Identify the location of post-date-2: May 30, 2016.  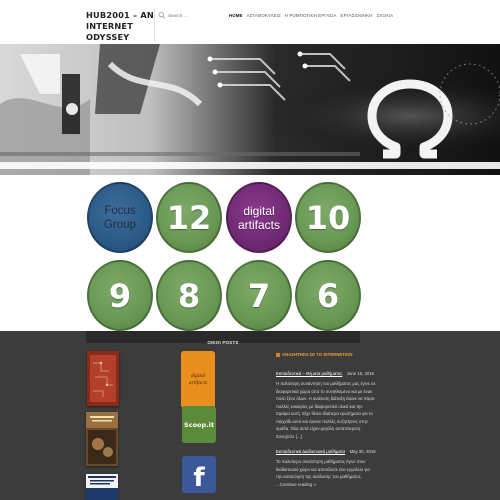
(362, 451).